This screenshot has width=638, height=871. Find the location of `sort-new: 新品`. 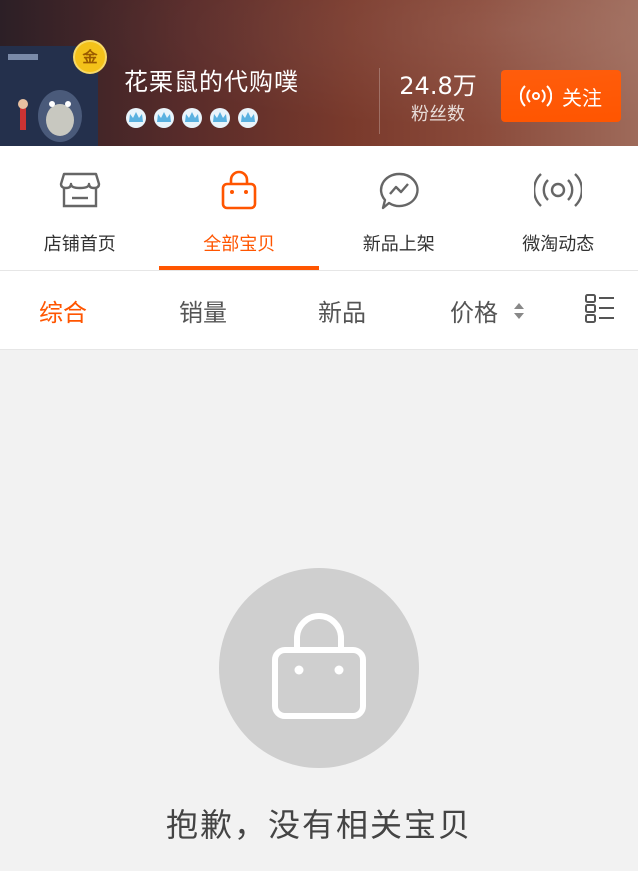

sort-new: 新品 is located at coordinates (342, 310).